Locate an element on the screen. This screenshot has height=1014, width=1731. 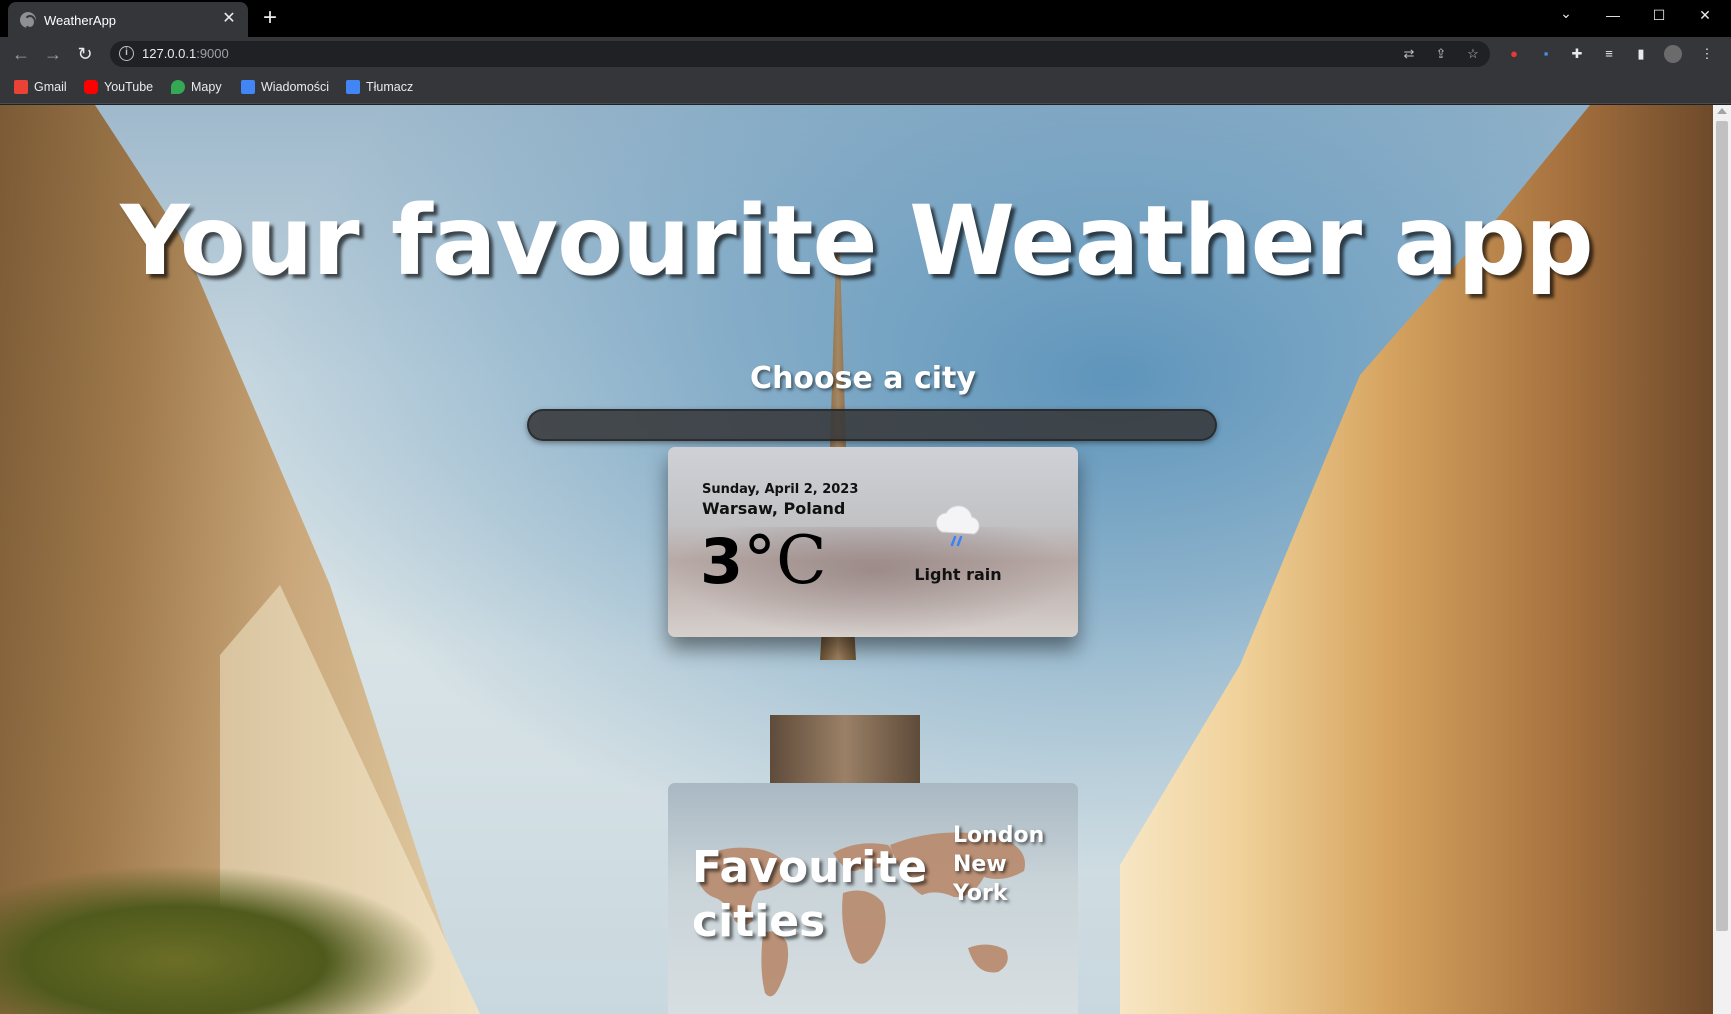
tab-close-icon: ✕ is located at coordinates (229, 19).